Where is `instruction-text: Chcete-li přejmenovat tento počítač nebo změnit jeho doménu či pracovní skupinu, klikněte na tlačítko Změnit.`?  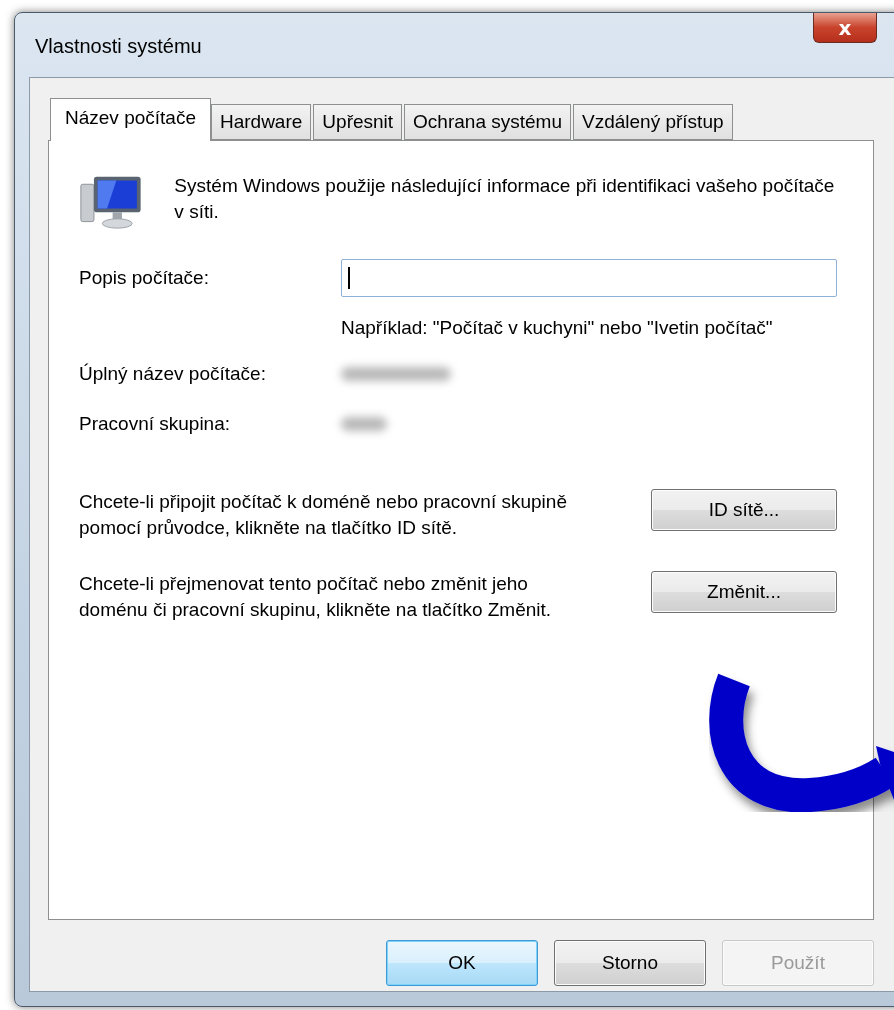 instruction-text: Chcete-li přejmenovat tento počítač nebo změnit jeho doménu či pracovní skupinu, klikněte na tlačítko Změnit. is located at coordinates (316, 597).